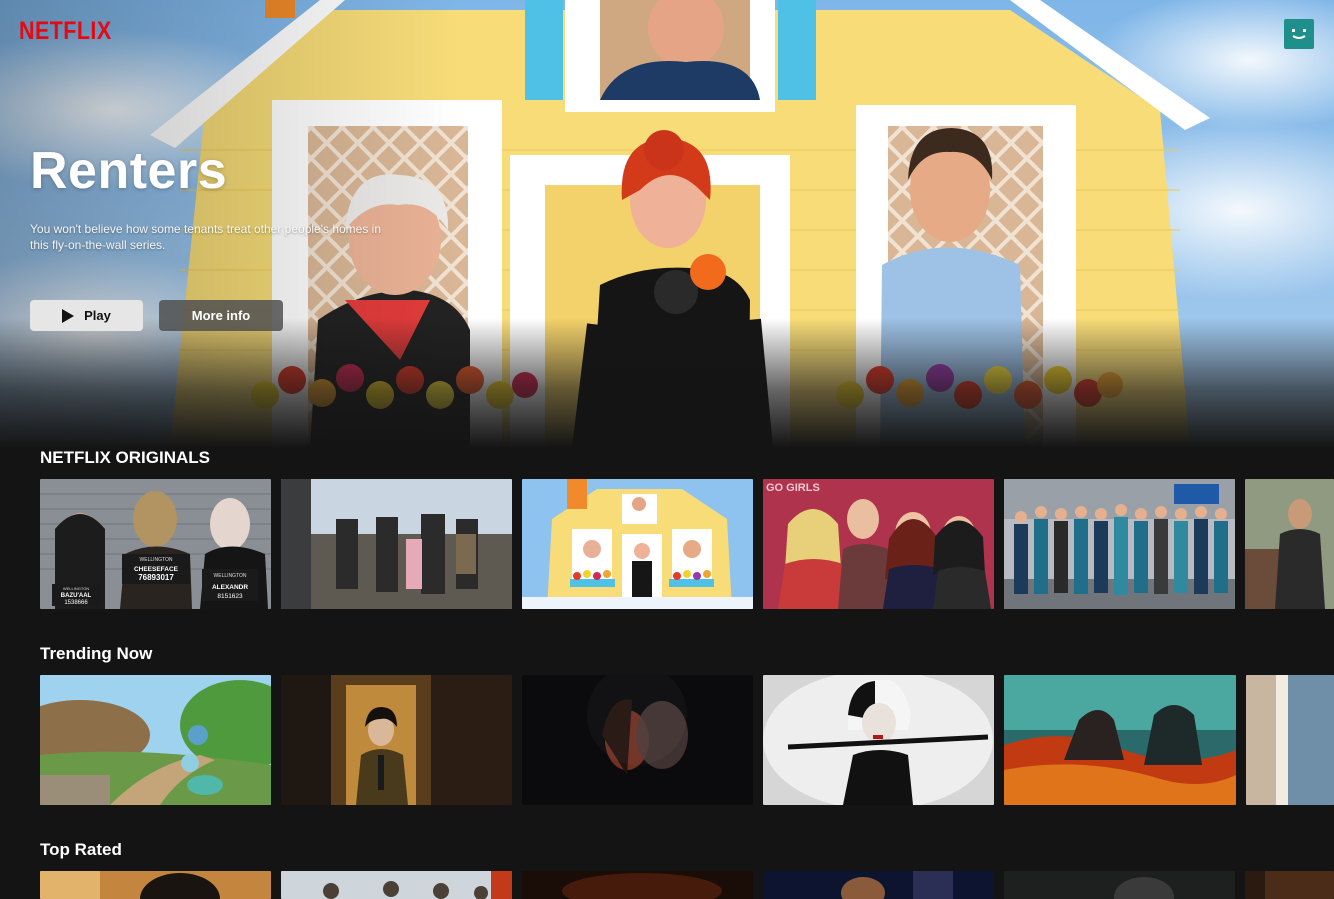  What do you see at coordinates (68, 315) in the screenshot?
I see `play-icon` at bounding box center [68, 315].